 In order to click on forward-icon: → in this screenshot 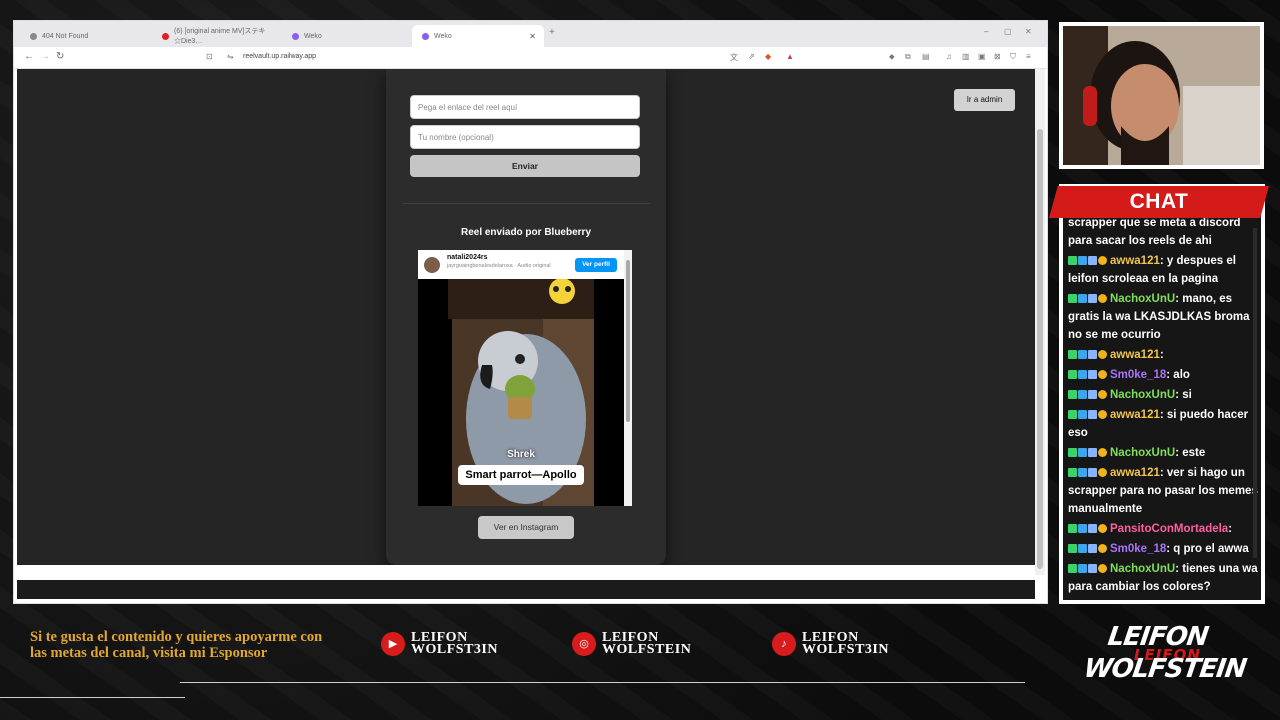, I will do `click(45, 56)`.